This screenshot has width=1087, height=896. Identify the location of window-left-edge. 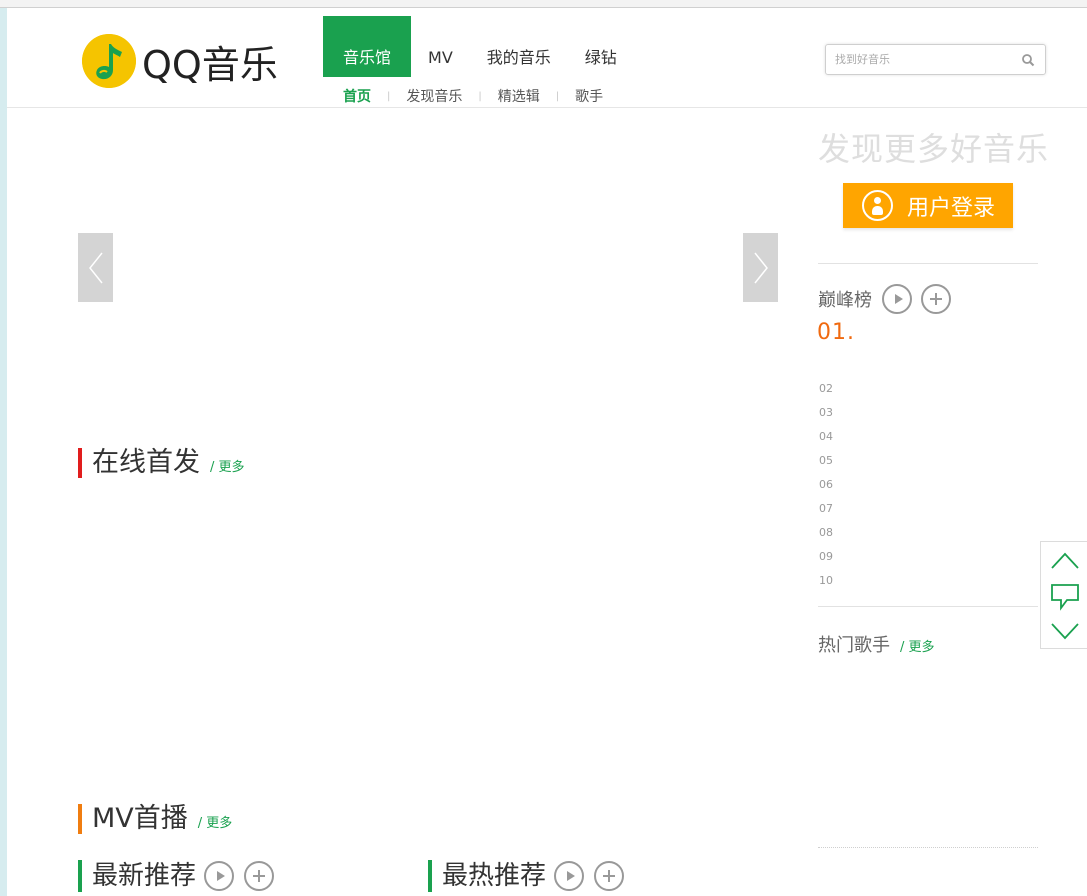
(3, 452).